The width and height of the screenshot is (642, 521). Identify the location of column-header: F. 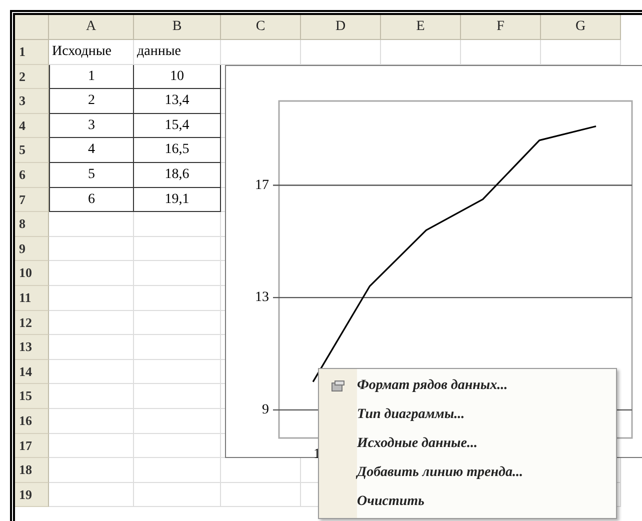
(501, 27).